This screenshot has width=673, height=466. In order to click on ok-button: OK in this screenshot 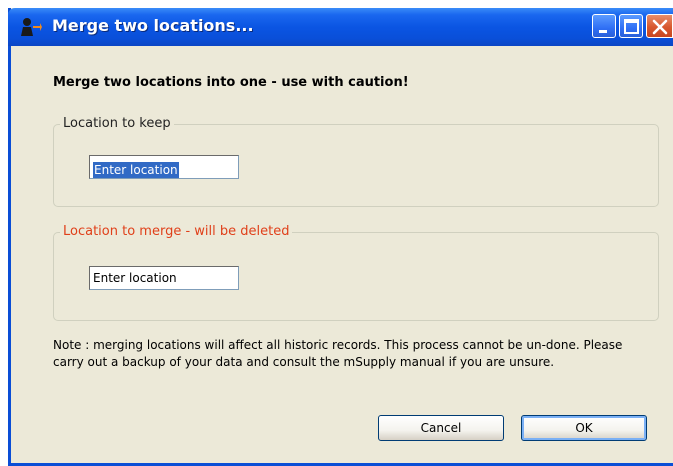, I will do `click(584, 428)`.